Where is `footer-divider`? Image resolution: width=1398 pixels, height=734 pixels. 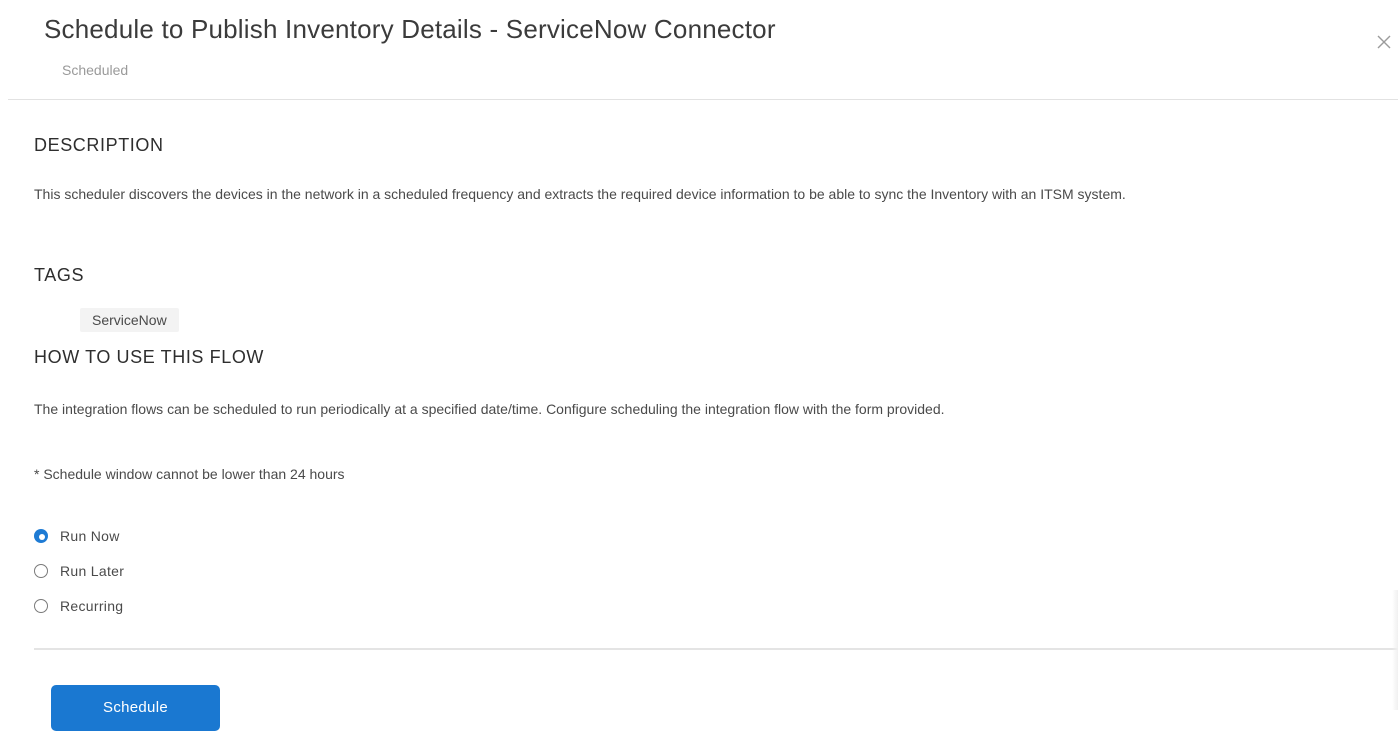 footer-divider is located at coordinates (716, 649).